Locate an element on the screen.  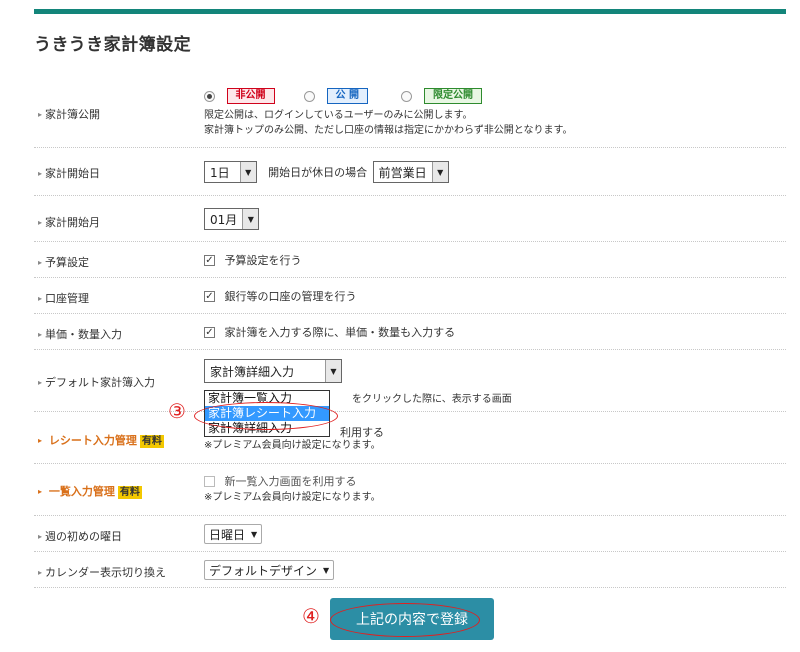
header-accent-bar is located at coordinates (410, 11).